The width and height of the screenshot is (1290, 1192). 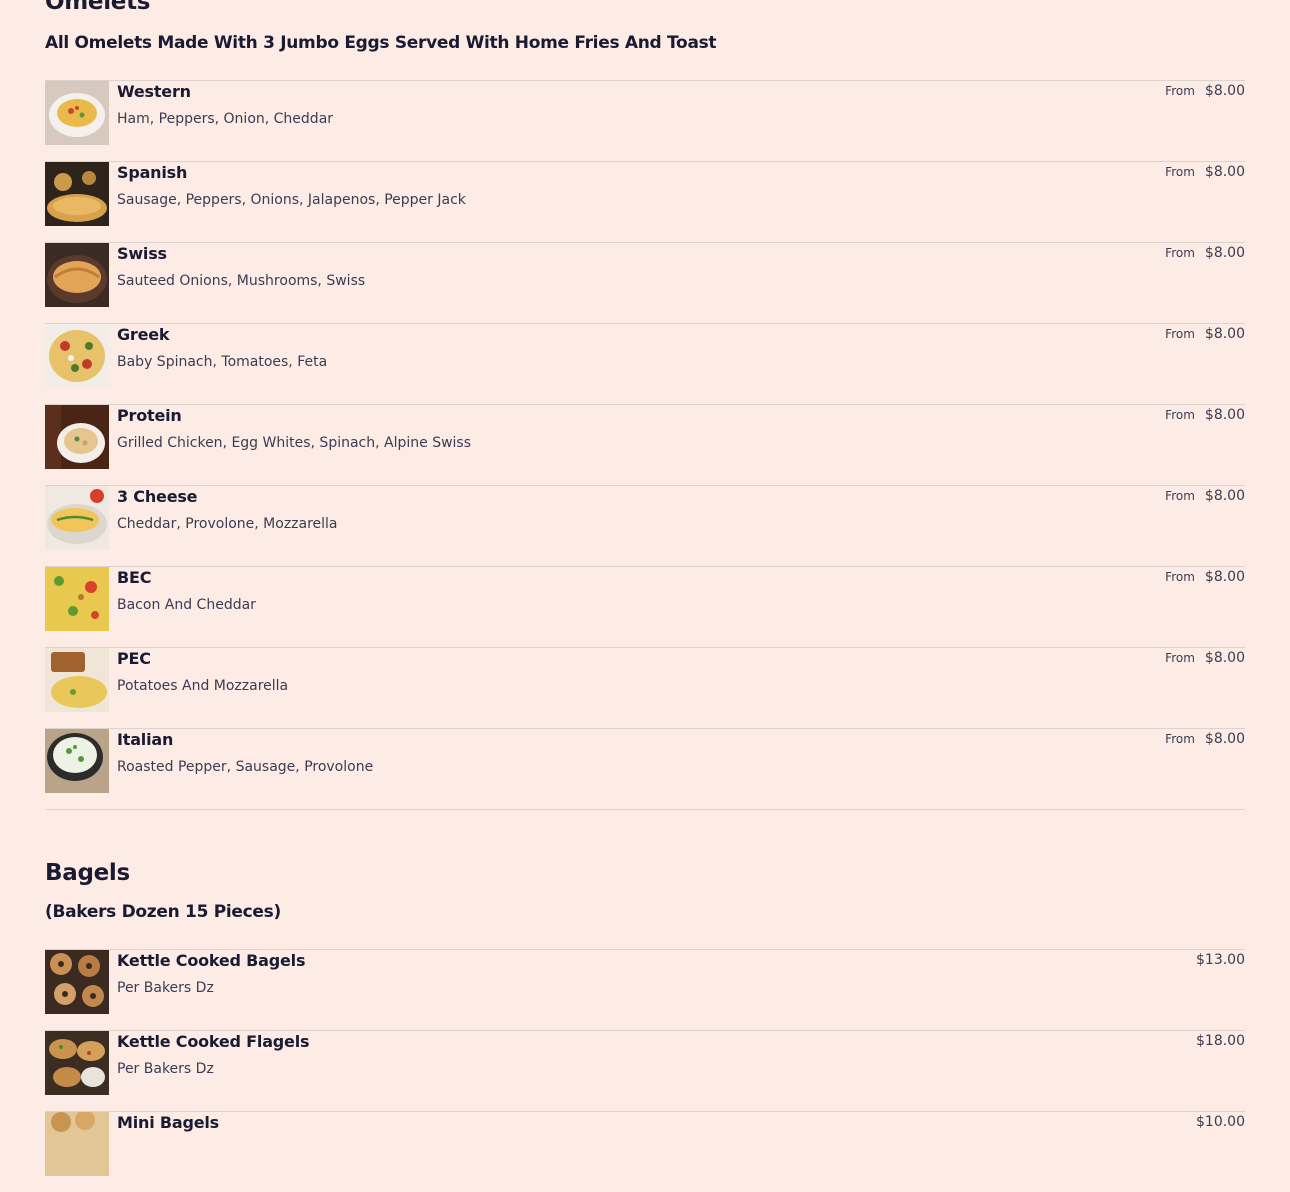 I want to click on menu-item-name: Kettle Cooked Flagels, so click(x=213, y=1041).